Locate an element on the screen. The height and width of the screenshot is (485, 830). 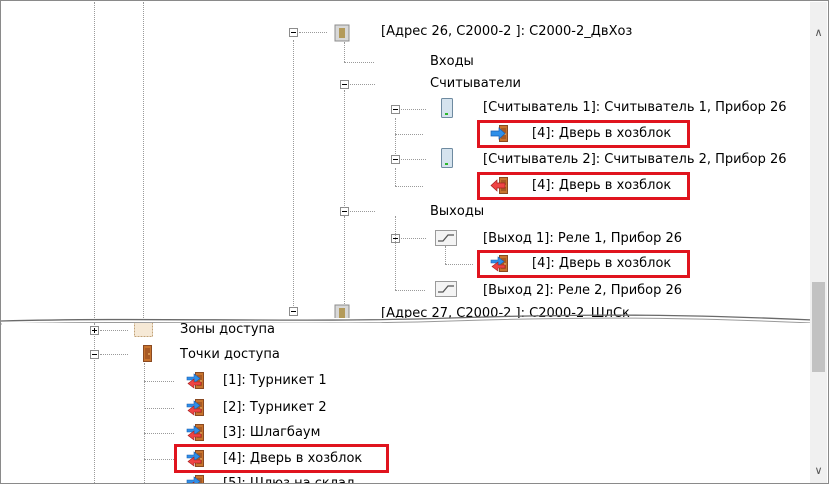
zone-icon is located at coordinates (143, 330).